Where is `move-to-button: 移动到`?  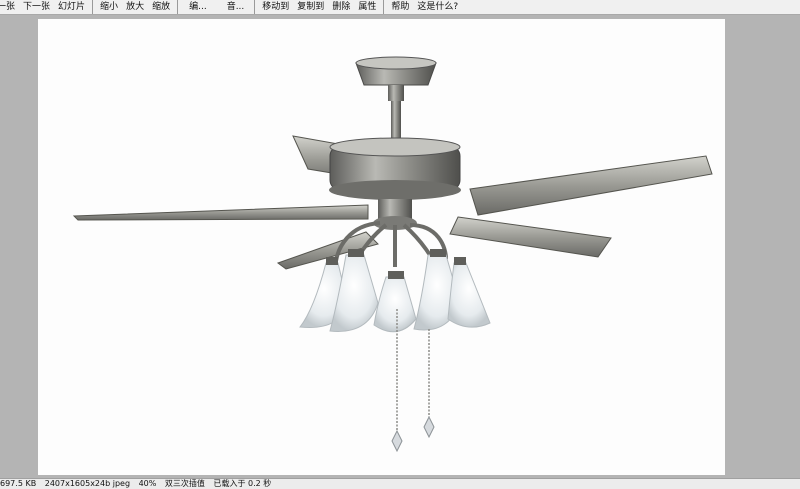
move-to-button: 移动到 is located at coordinates (275, 7).